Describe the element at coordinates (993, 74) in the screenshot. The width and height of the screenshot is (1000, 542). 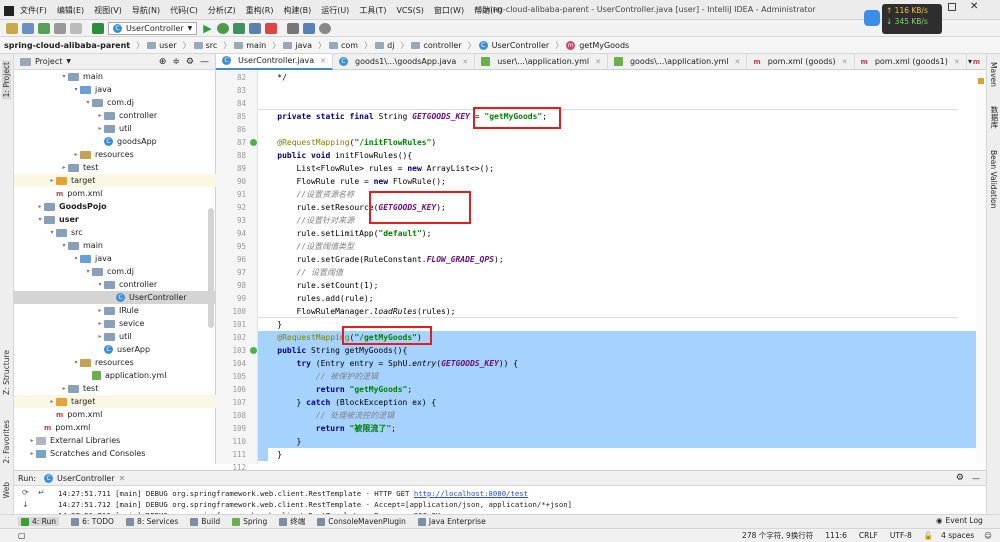
I see `maven-tool-tab: Maven` at that location.